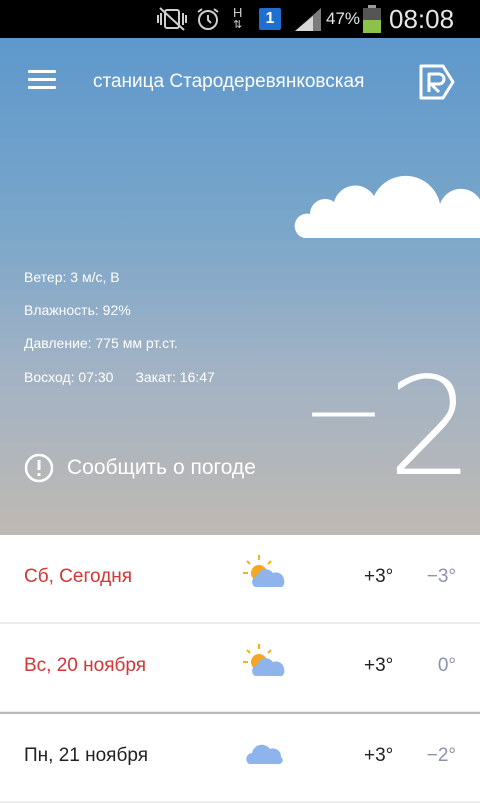 This screenshot has width=480, height=803. I want to click on forecast-low: 0°, so click(446, 665).